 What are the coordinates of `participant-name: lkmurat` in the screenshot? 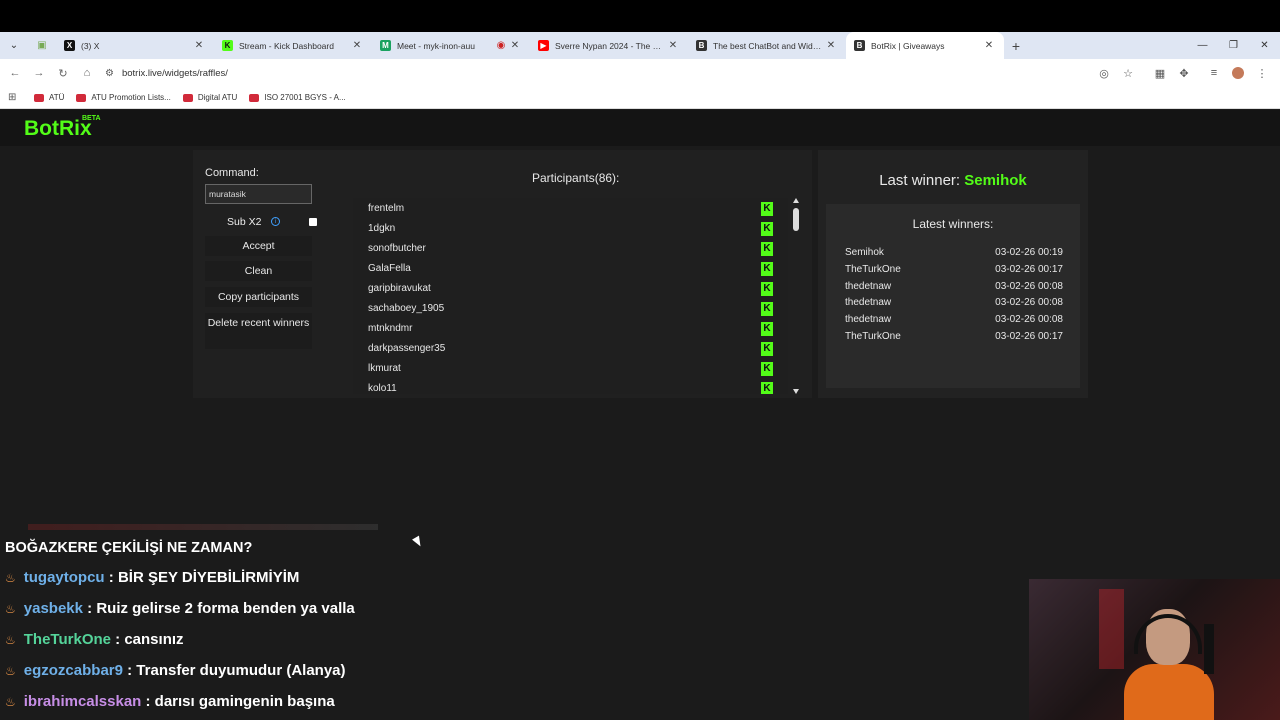 It's located at (384, 368).